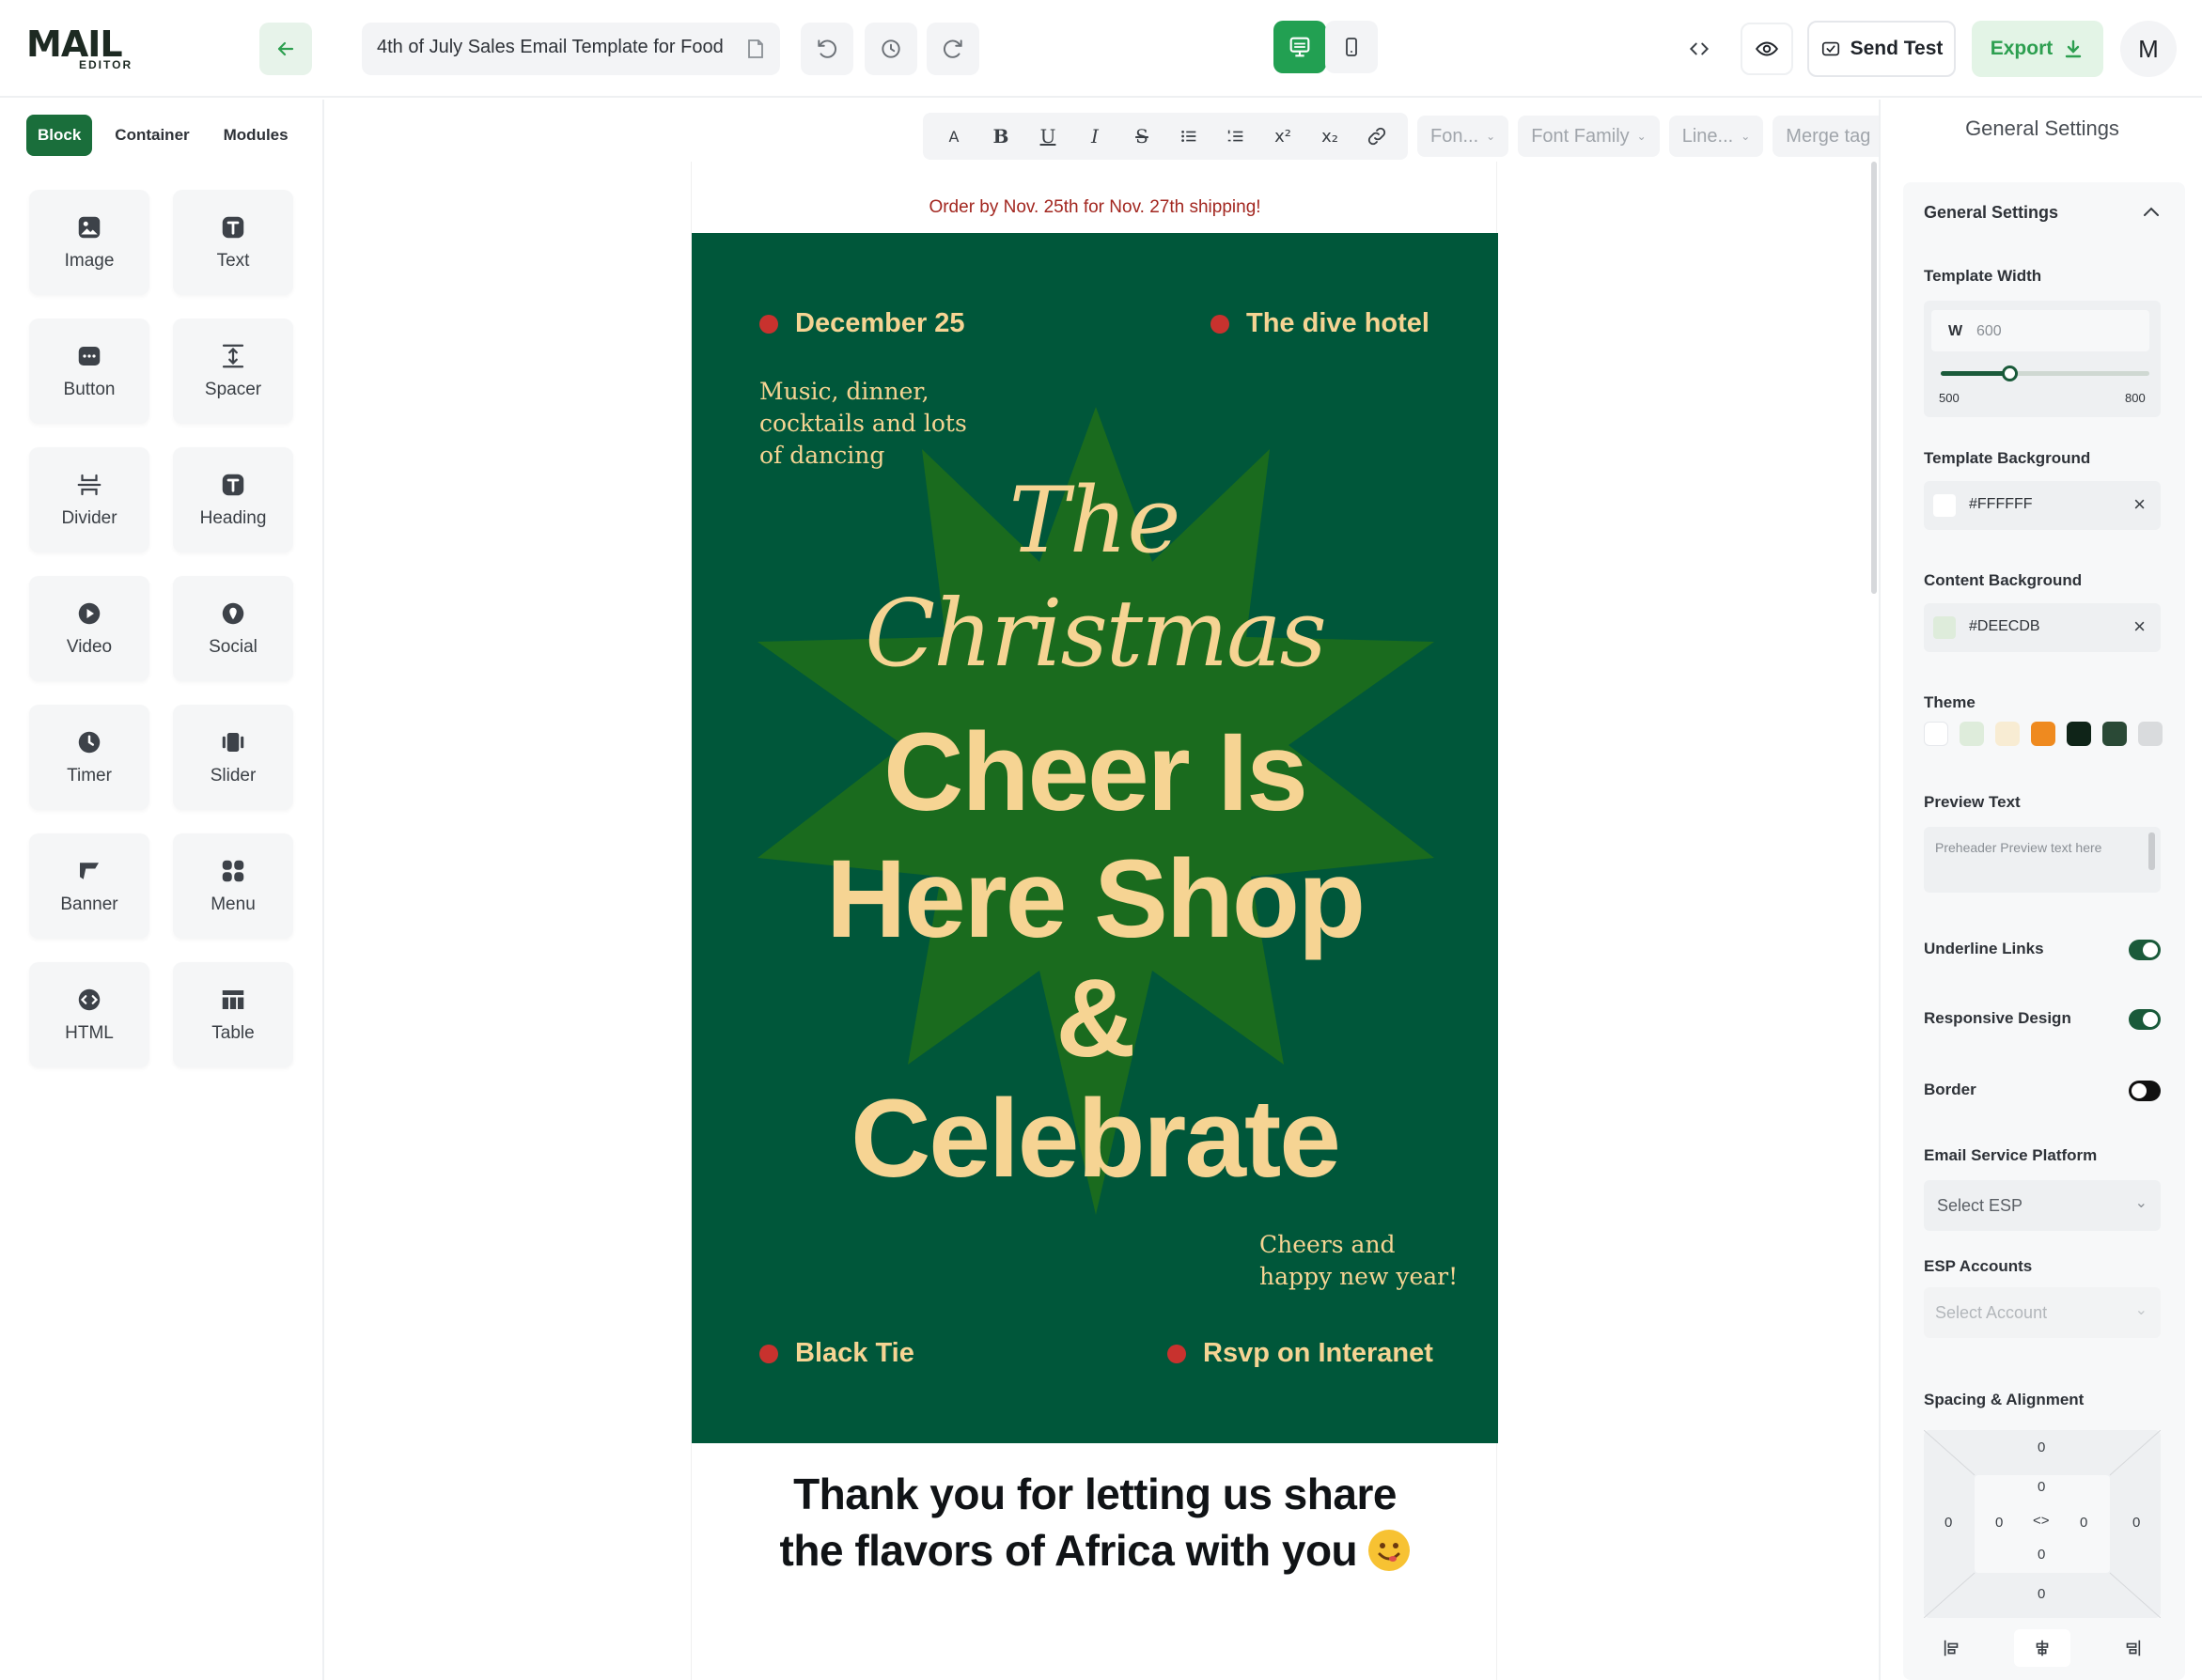 The width and height of the screenshot is (2202, 1680). Describe the element at coordinates (1952, 1648) in the screenshot. I see `align-left-button` at that location.